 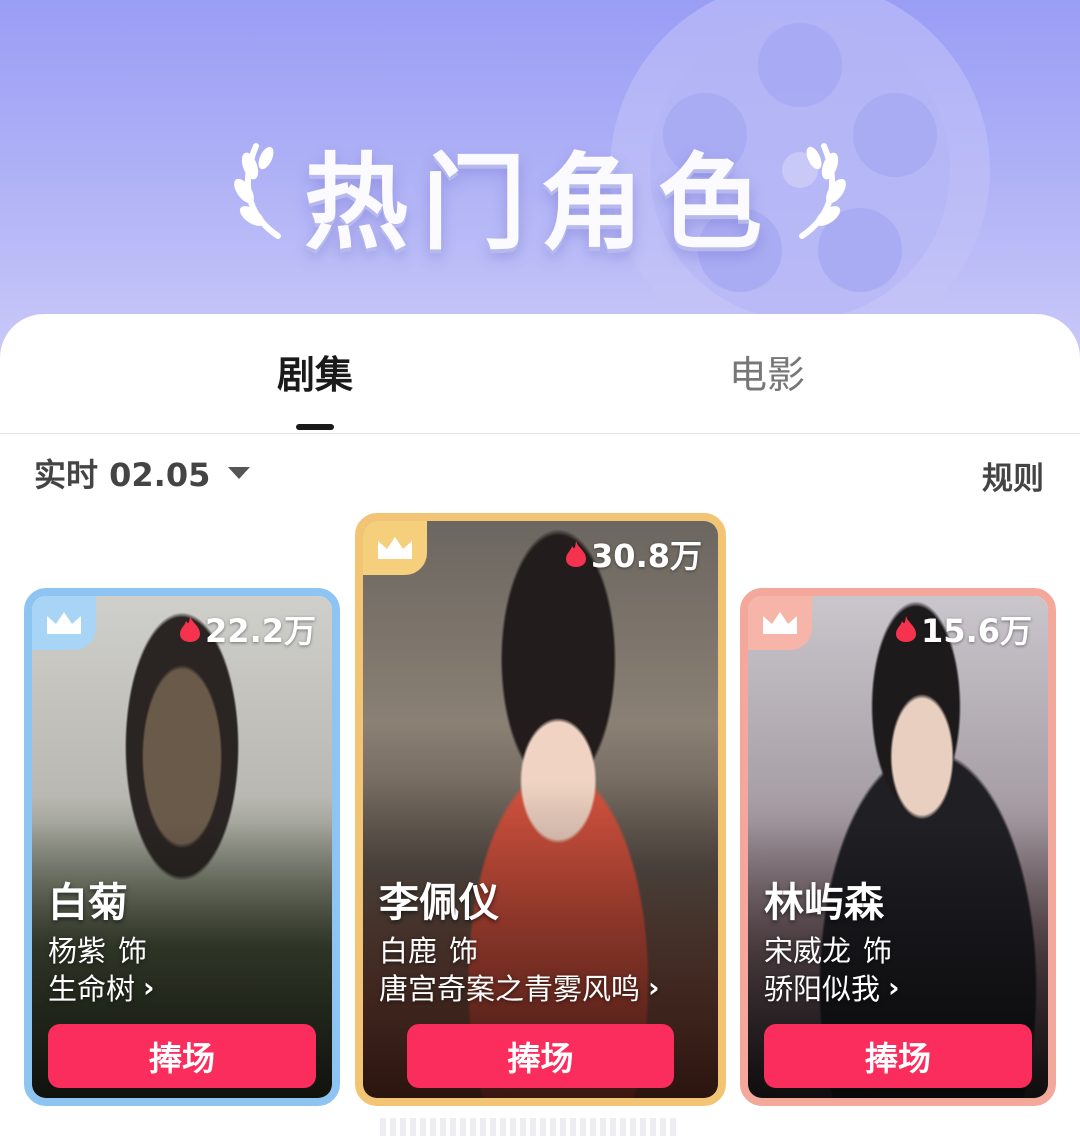 I want to click on show-link: 骄阳似我 ›, so click(x=832, y=987).